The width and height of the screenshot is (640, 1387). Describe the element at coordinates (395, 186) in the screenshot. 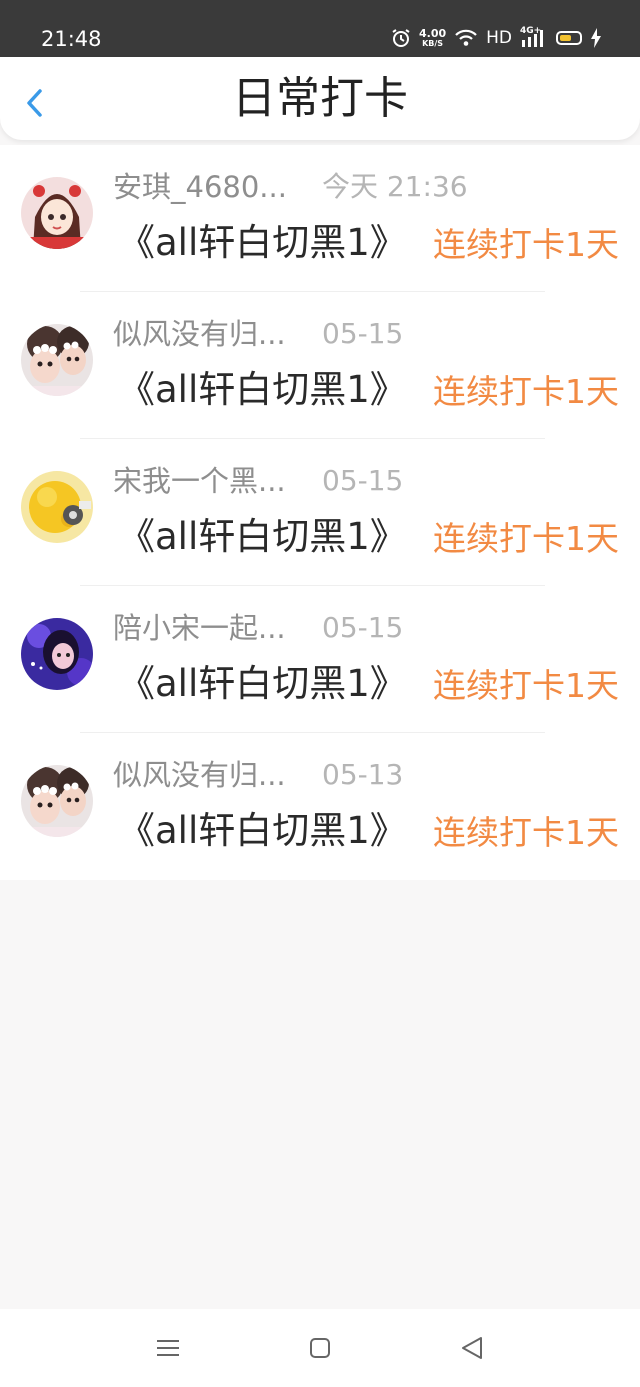

I see `checkin-time: 今天 21:36` at that location.